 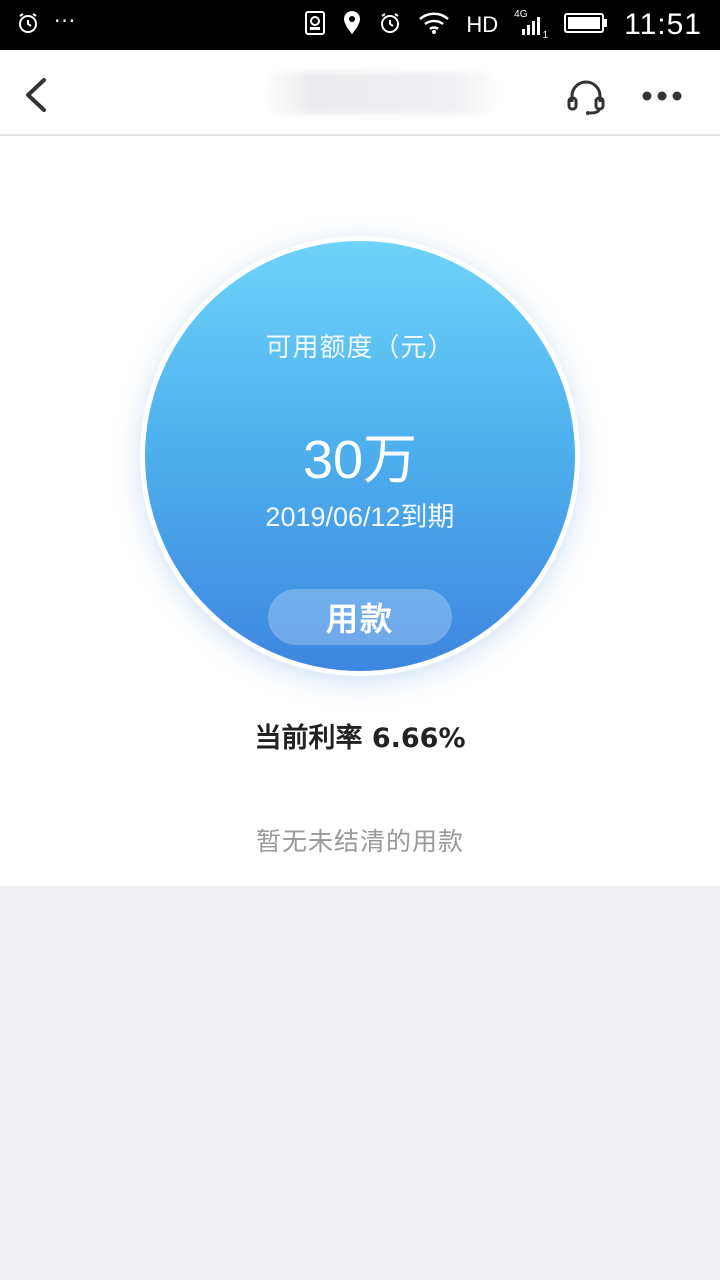 What do you see at coordinates (434, 25) in the screenshot?
I see `wifi-icon` at bounding box center [434, 25].